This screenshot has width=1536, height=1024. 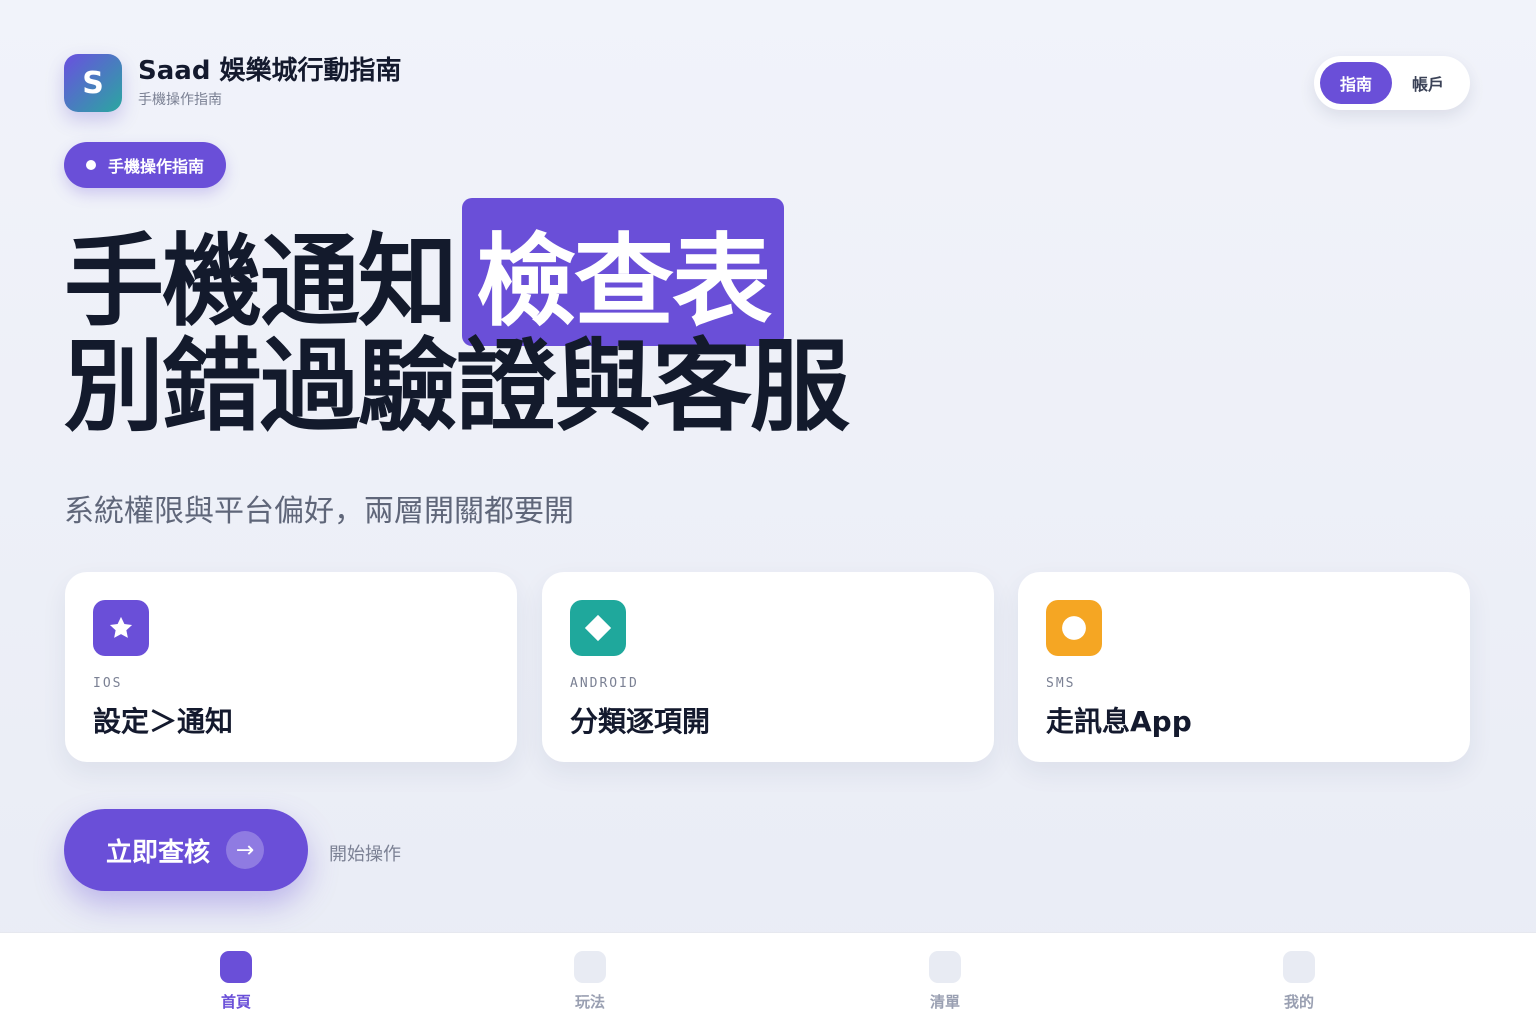 What do you see at coordinates (1299, 967) in the screenshot?
I see `profile-icon` at bounding box center [1299, 967].